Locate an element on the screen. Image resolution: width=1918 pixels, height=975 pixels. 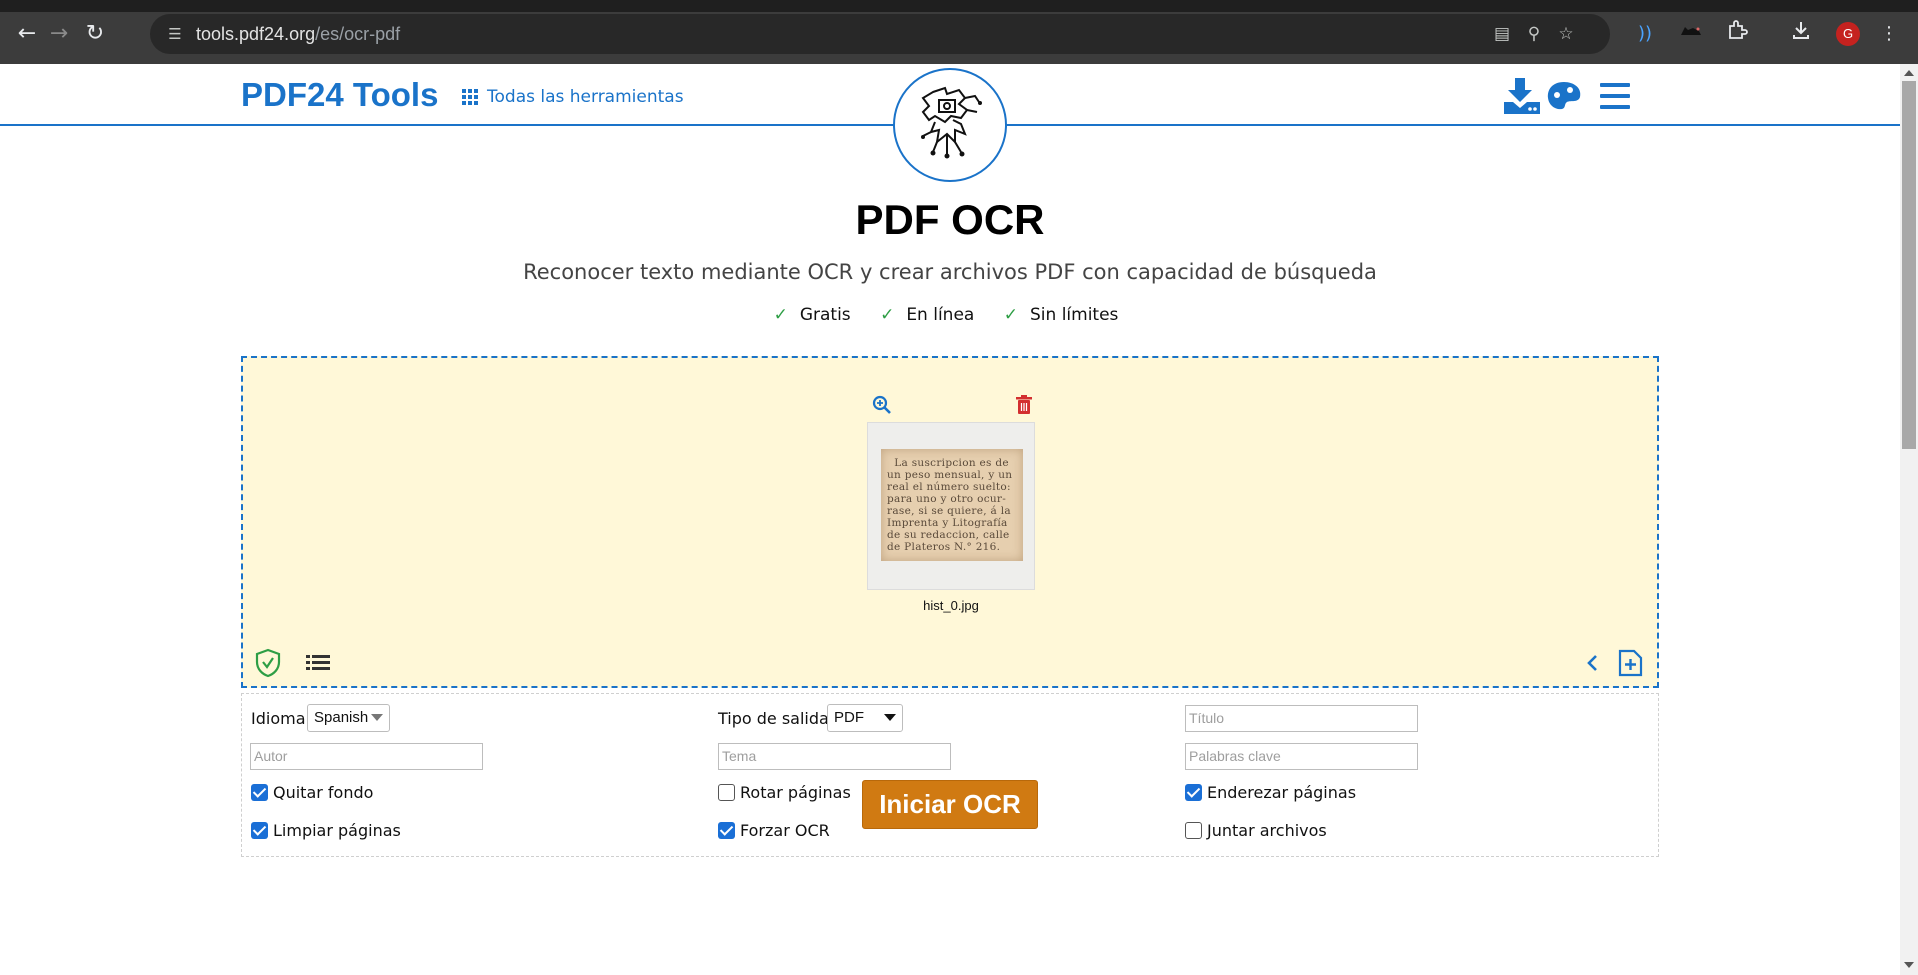
address-bar: ☰ tools.pdf24.org/es/ocr-pdf ▤ ⚲ ☆ is located at coordinates (880, 34).